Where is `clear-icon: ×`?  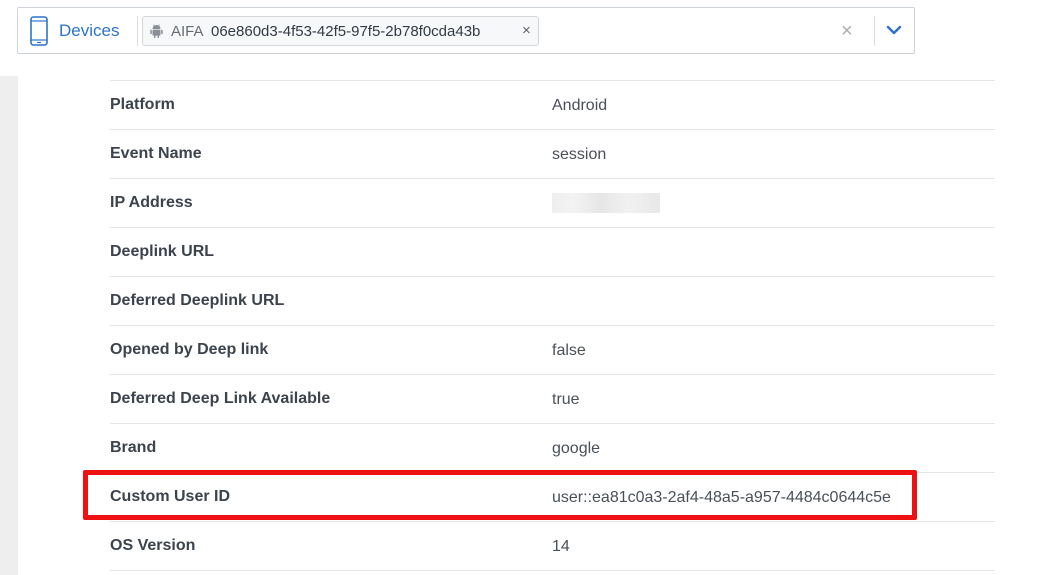
clear-icon: × is located at coordinates (847, 31).